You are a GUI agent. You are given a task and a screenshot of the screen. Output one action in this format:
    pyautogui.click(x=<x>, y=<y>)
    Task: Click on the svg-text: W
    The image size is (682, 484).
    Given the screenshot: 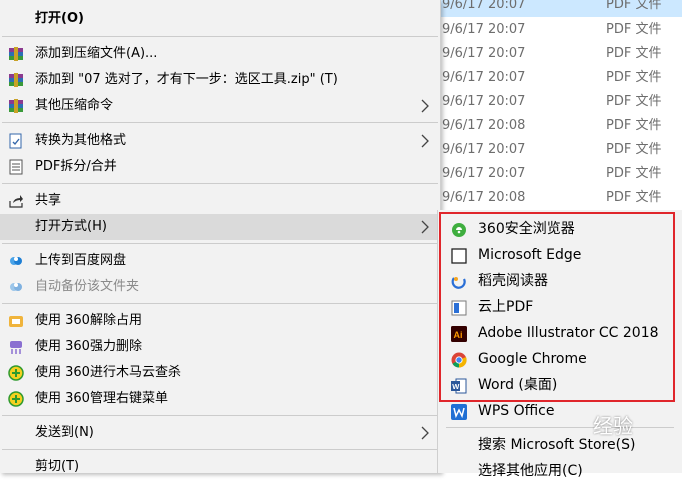 What is the action you would take?
    pyautogui.click(x=456, y=386)
    